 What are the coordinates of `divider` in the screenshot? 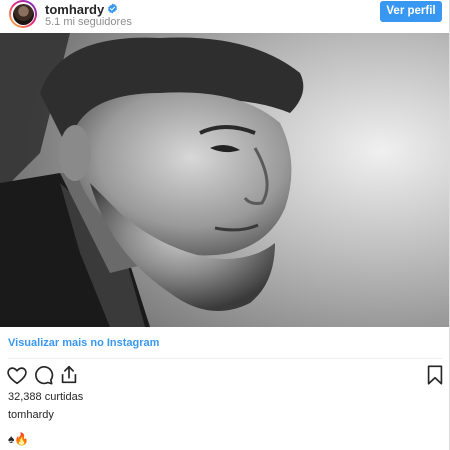 It's located at (225, 358).